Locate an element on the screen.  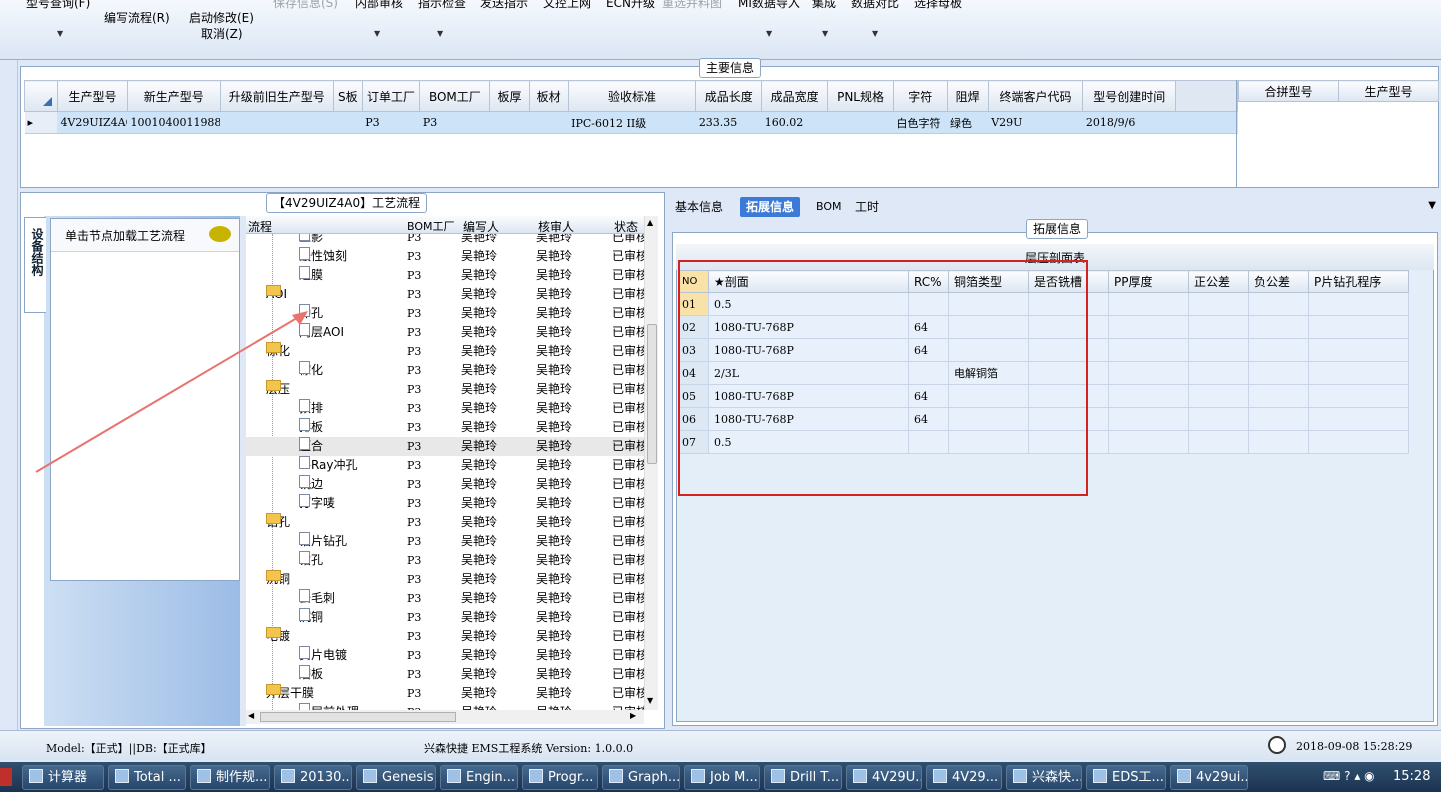
col-header-writer: 编写人 is located at coordinates (481, 226).